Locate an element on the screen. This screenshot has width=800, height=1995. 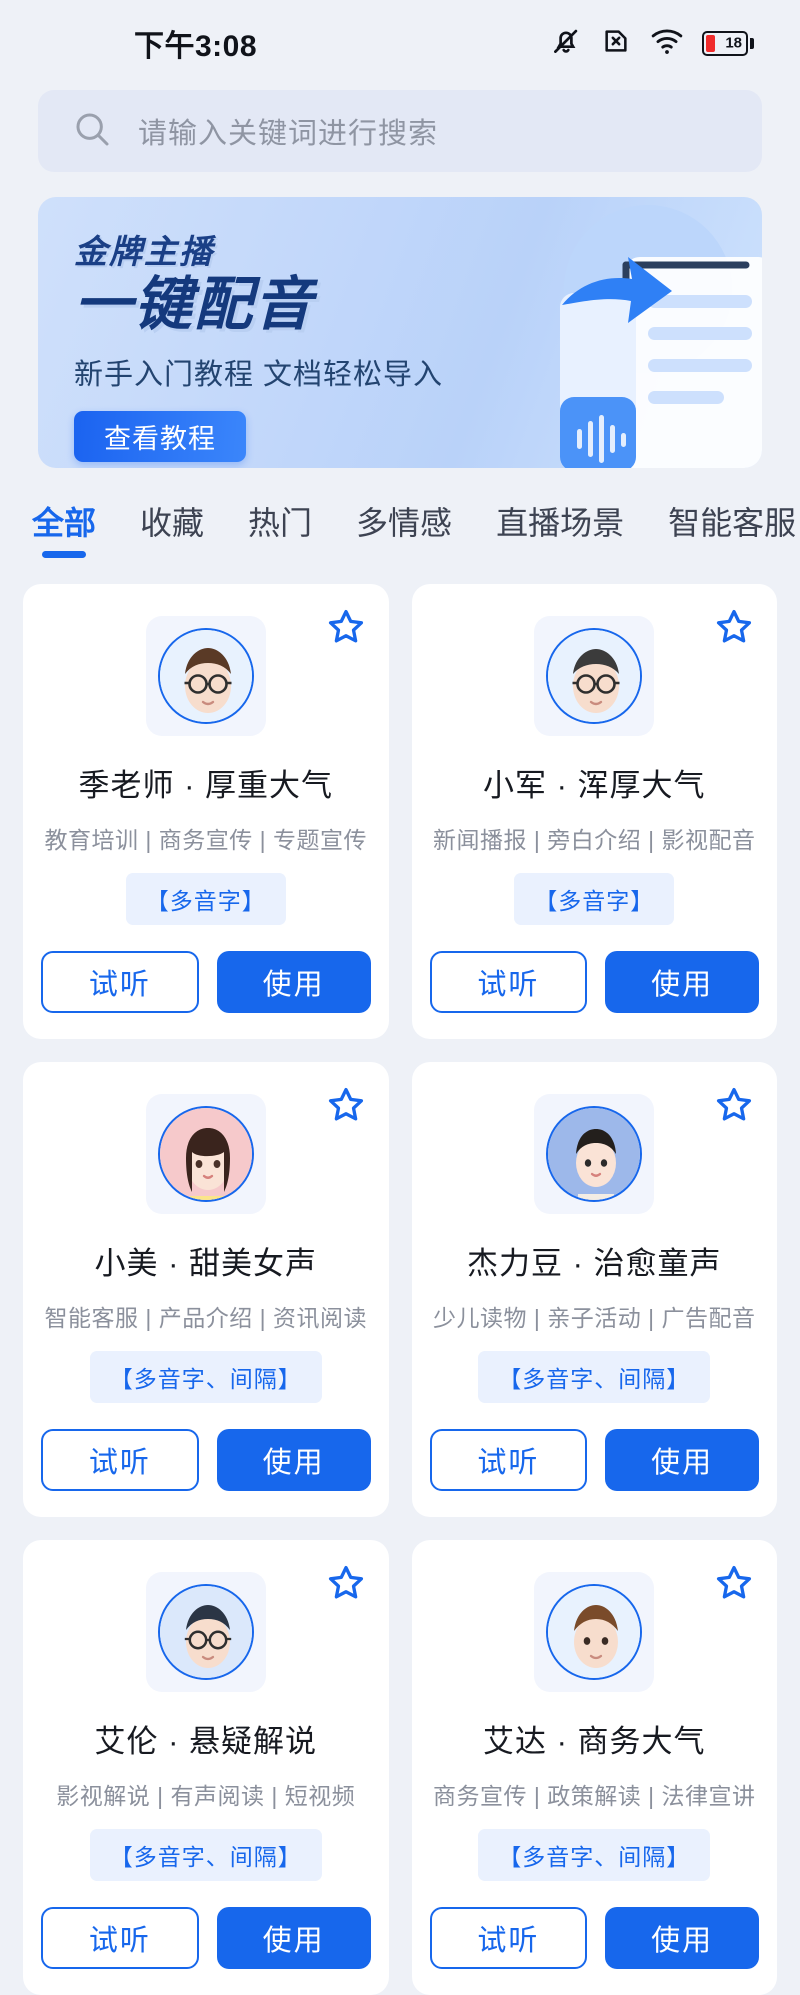
voice-scenes: 智能客服 | 产品介绍 | 资讯阅读 is located at coordinates (205, 1318).